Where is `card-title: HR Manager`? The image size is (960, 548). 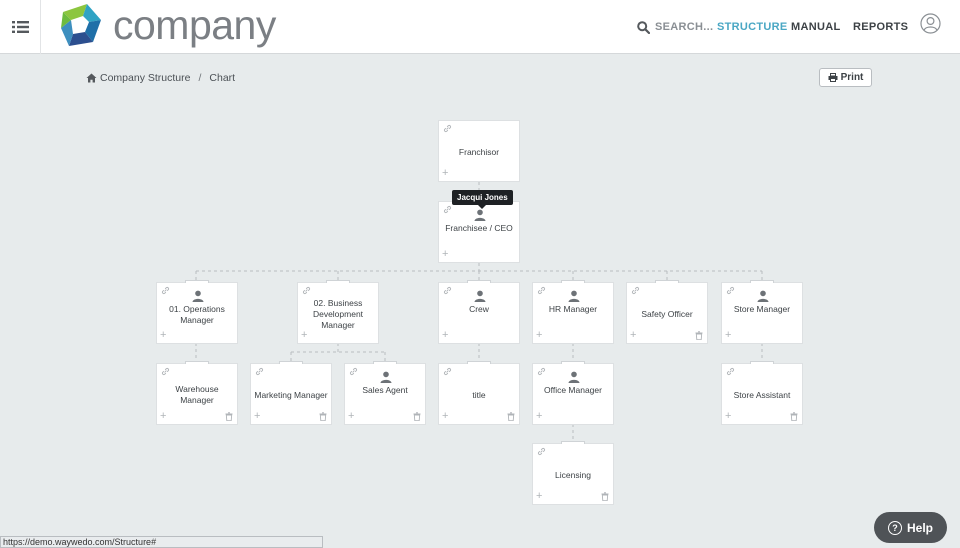 card-title: HR Manager is located at coordinates (573, 309).